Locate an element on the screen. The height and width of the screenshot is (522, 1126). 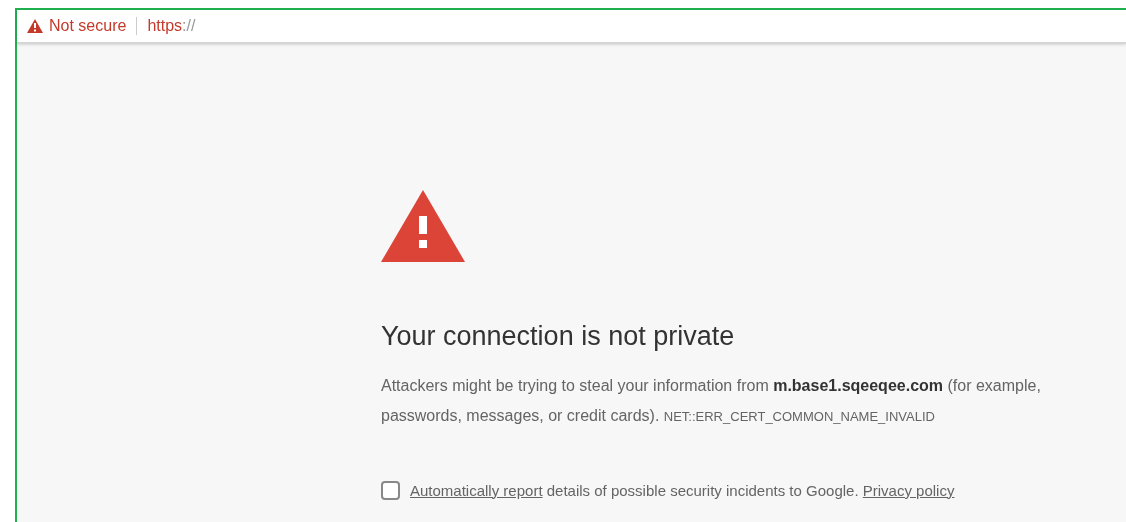
report-link: Automatically report is located at coordinates (476, 490).